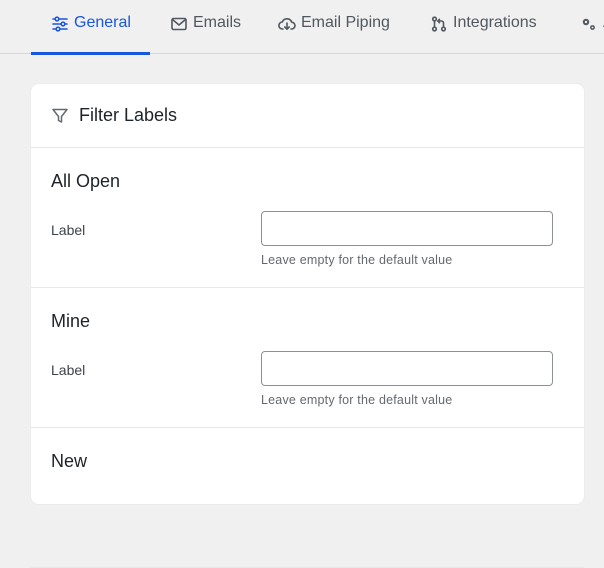 This screenshot has height=568, width=604. I want to click on tab-general: General, so click(90, 27).